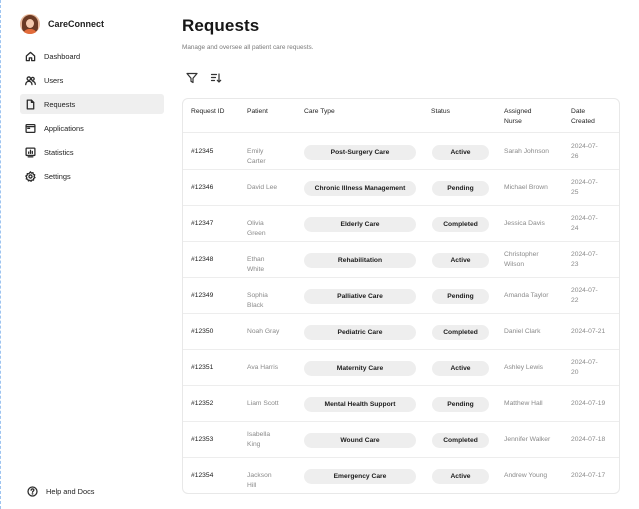 The height and width of the screenshot is (509, 639). I want to click on patient-name: Jackson Hill, so click(259, 480).